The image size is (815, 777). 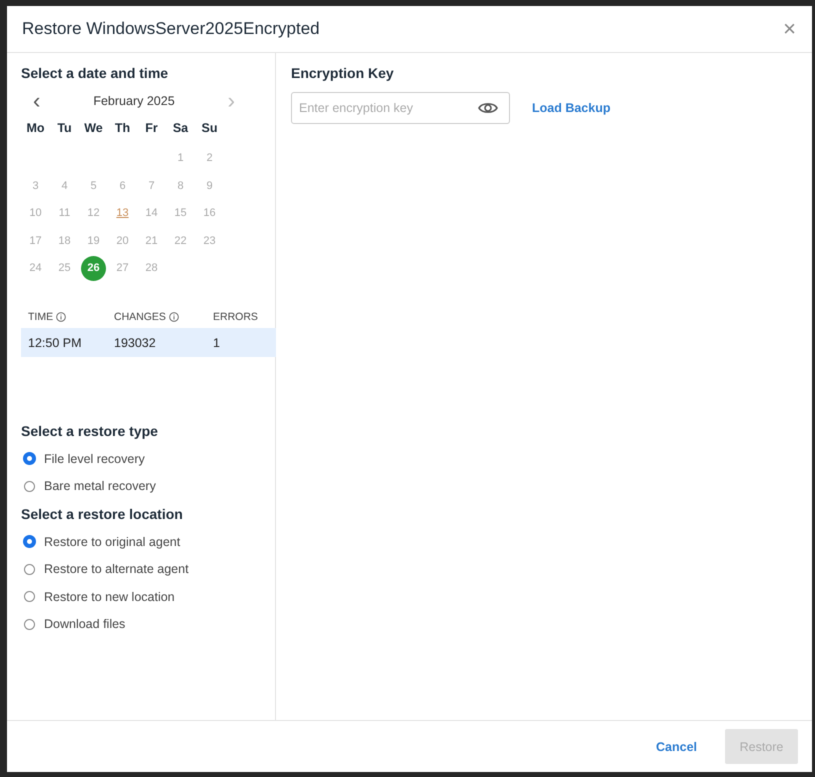 What do you see at coordinates (64, 213) in the screenshot?
I see `calendar-day: 11` at bounding box center [64, 213].